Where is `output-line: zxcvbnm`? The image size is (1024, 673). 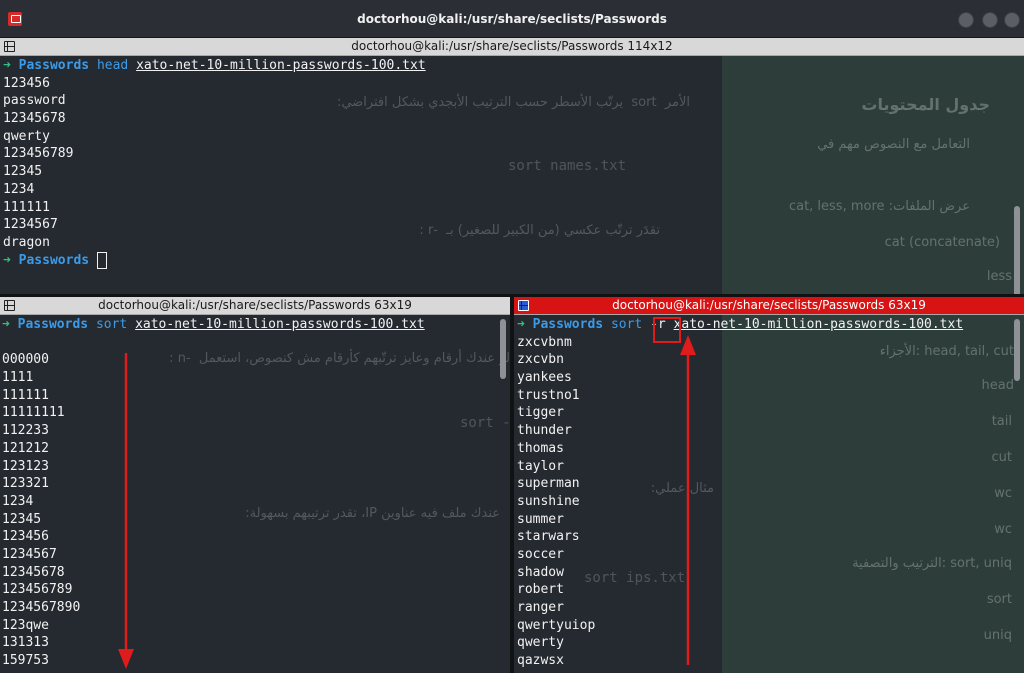 output-line: zxcvbnm is located at coordinates (544, 342).